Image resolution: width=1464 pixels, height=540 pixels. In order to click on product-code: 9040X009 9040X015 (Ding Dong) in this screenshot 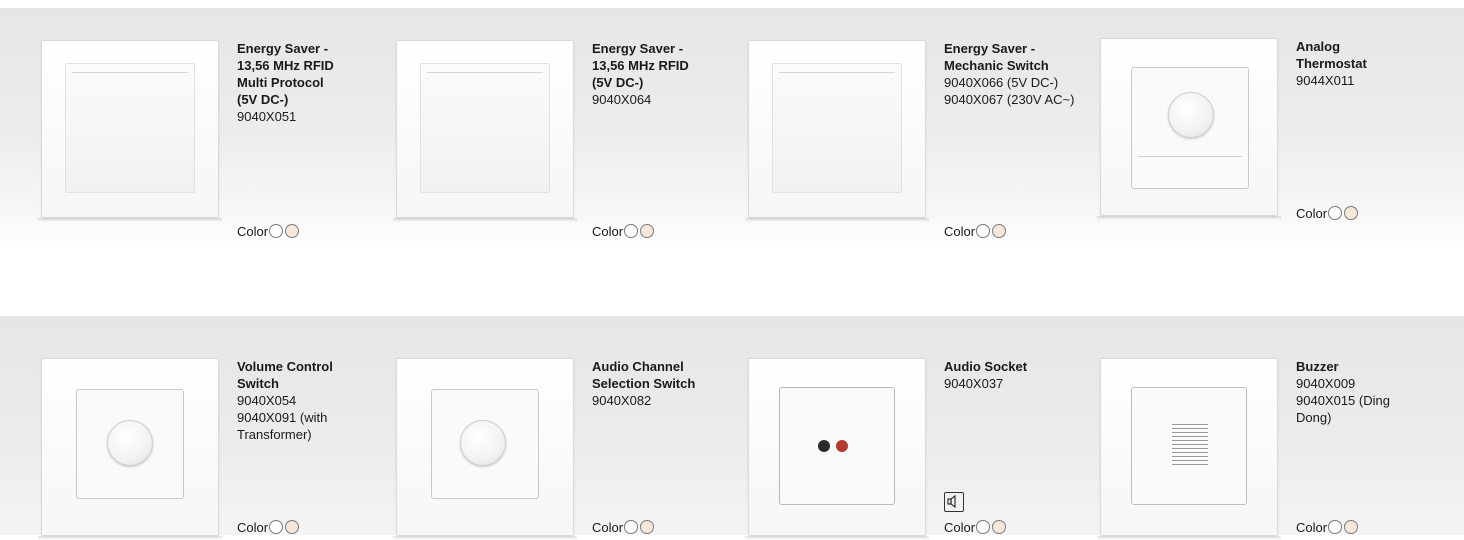, I will do `click(1343, 400)`.